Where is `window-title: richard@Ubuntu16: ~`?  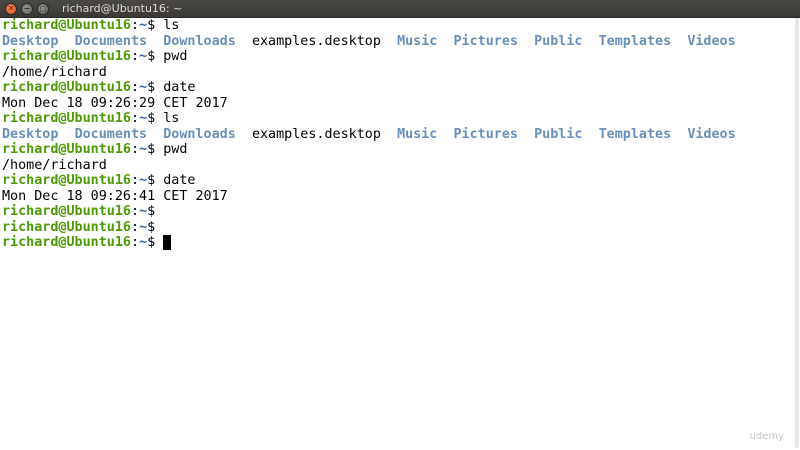 window-title: richard@Ubuntu16: ~ is located at coordinates (122, 8).